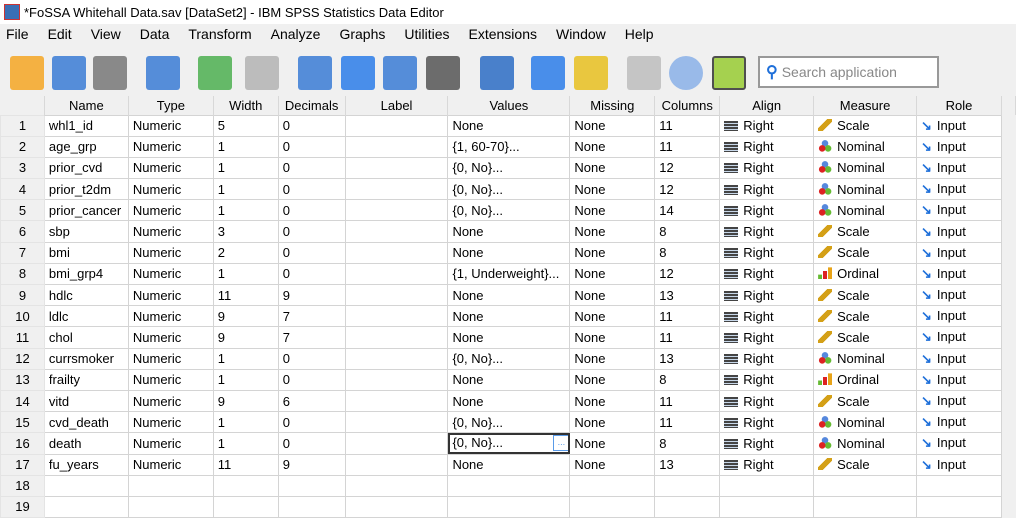 The image size is (1016, 518). Describe the element at coordinates (548, 73) in the screenshot. I see `split-file-icon` at that location.